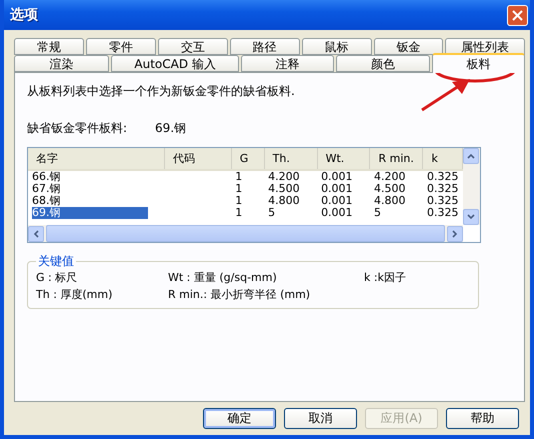 This screenshot has width=534, height=439. I want to click on tab: 鼠标, so click(337, 46).